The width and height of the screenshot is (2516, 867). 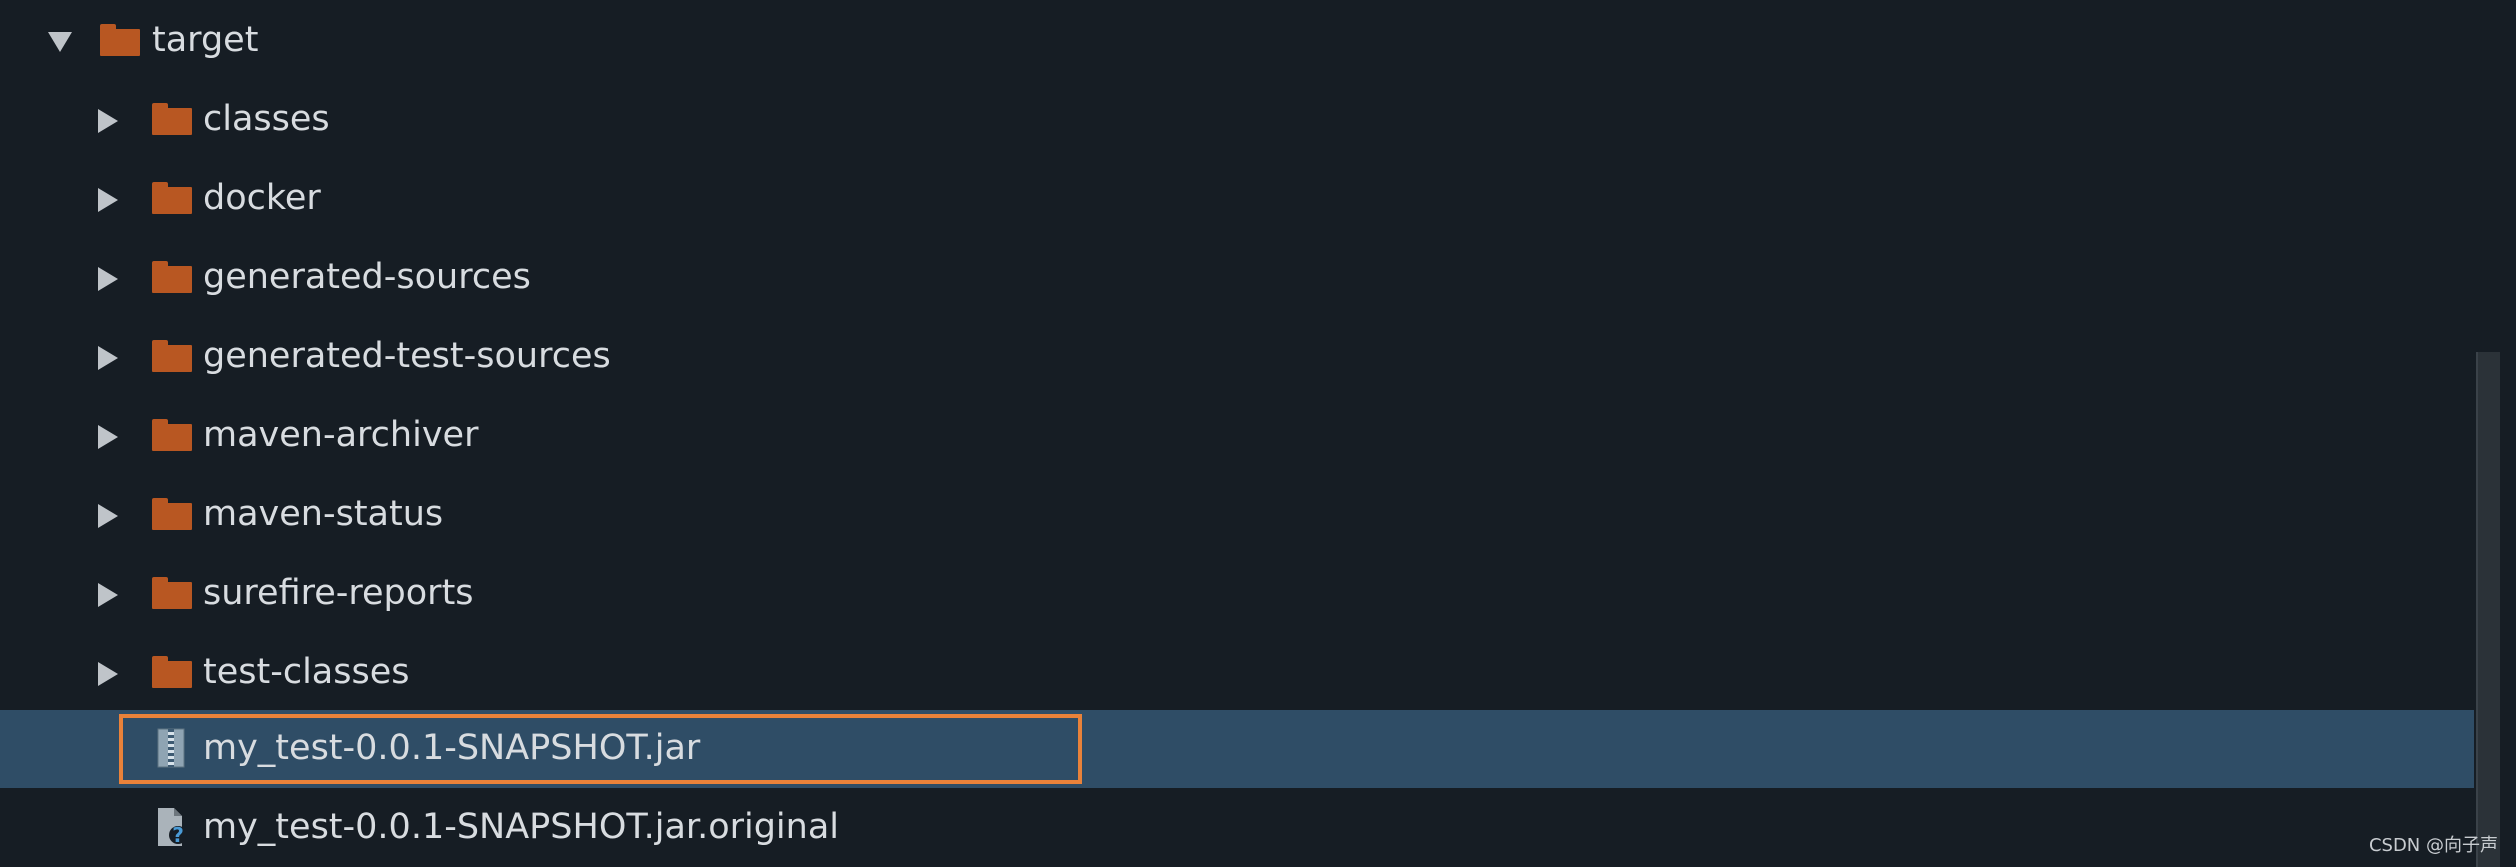 I want to click on tree-item-maven-status: maven-status, so click(x=1237, y=515).